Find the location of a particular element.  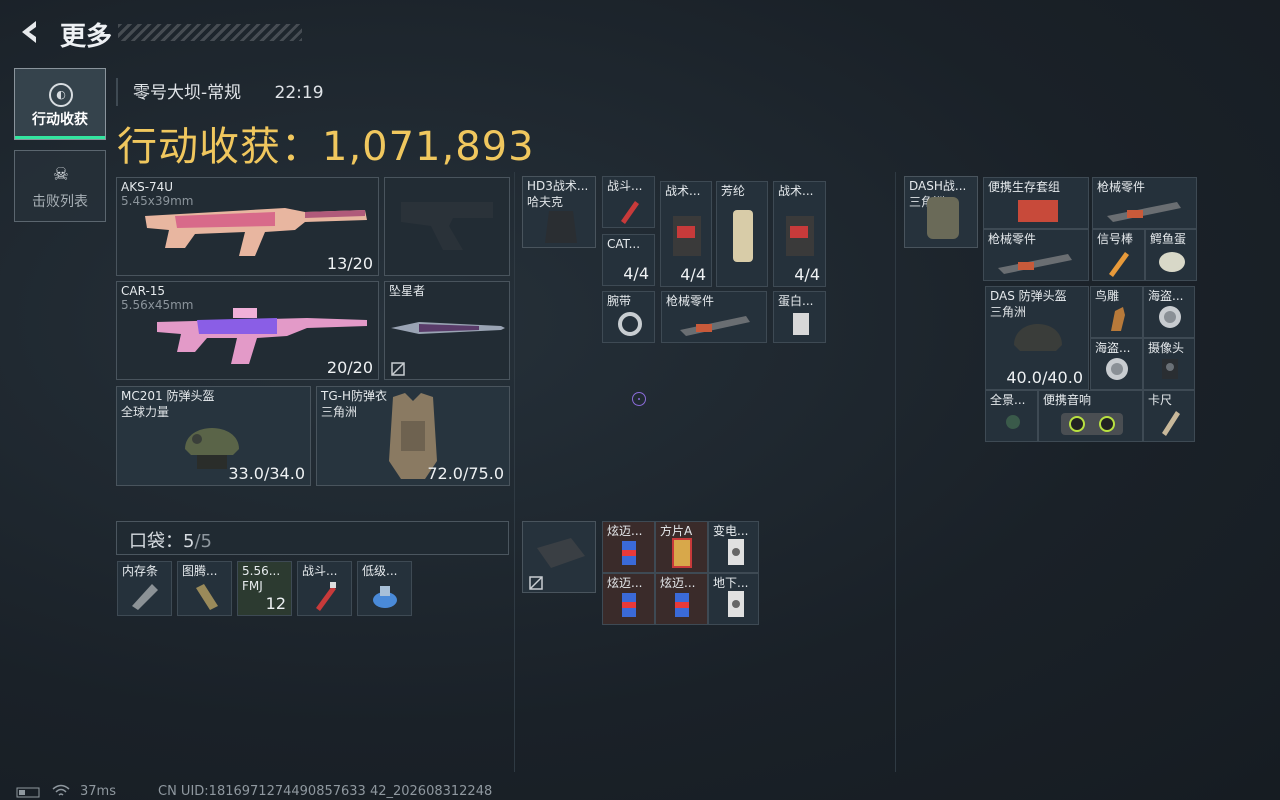

pocket-item: 内存条 is located at coordinates (144, 588).